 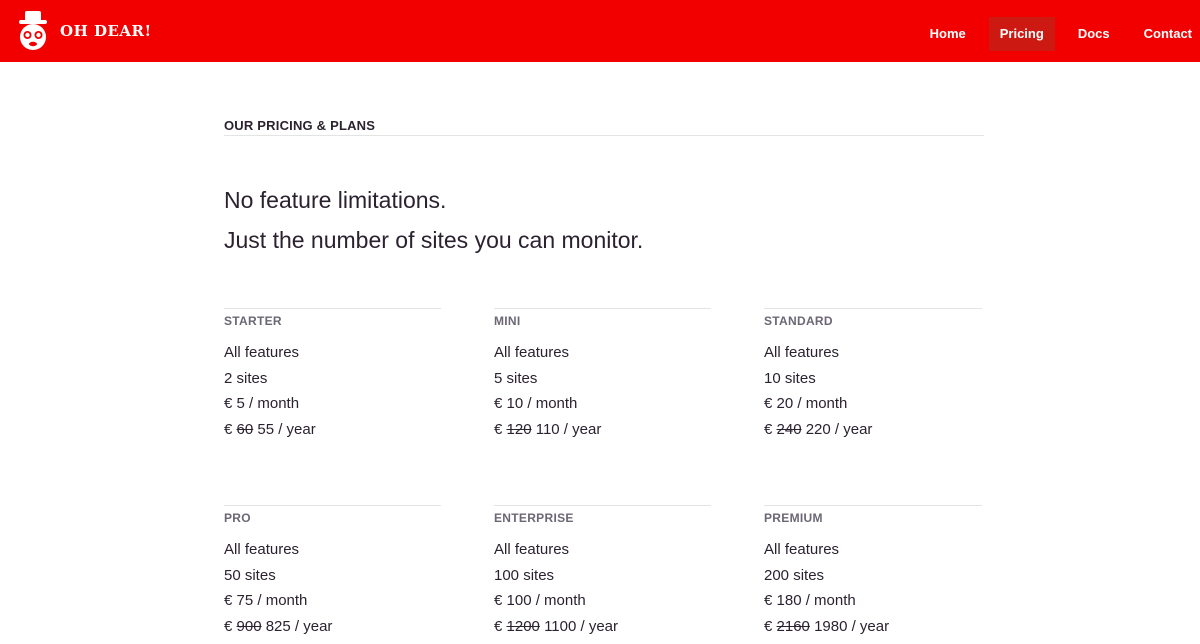 What do you see at coordinates (604, 127) in the screenshot?
I see `section-title: OUR PRICING & PLANS` at bounding box center [604, 127].